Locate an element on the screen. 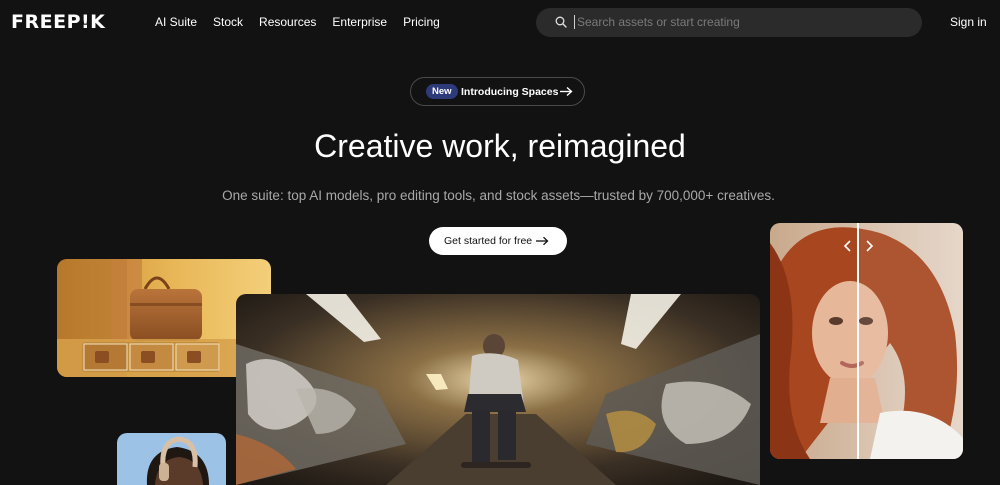 The height and width of the screenshot is (485, 1000). portrait-compare-card is located at coordinates (866, 341).